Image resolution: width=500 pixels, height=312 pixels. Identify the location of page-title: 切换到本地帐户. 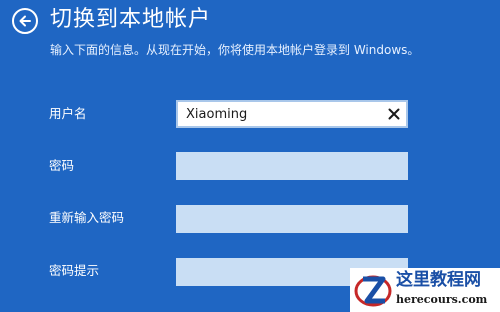
(131, 19).